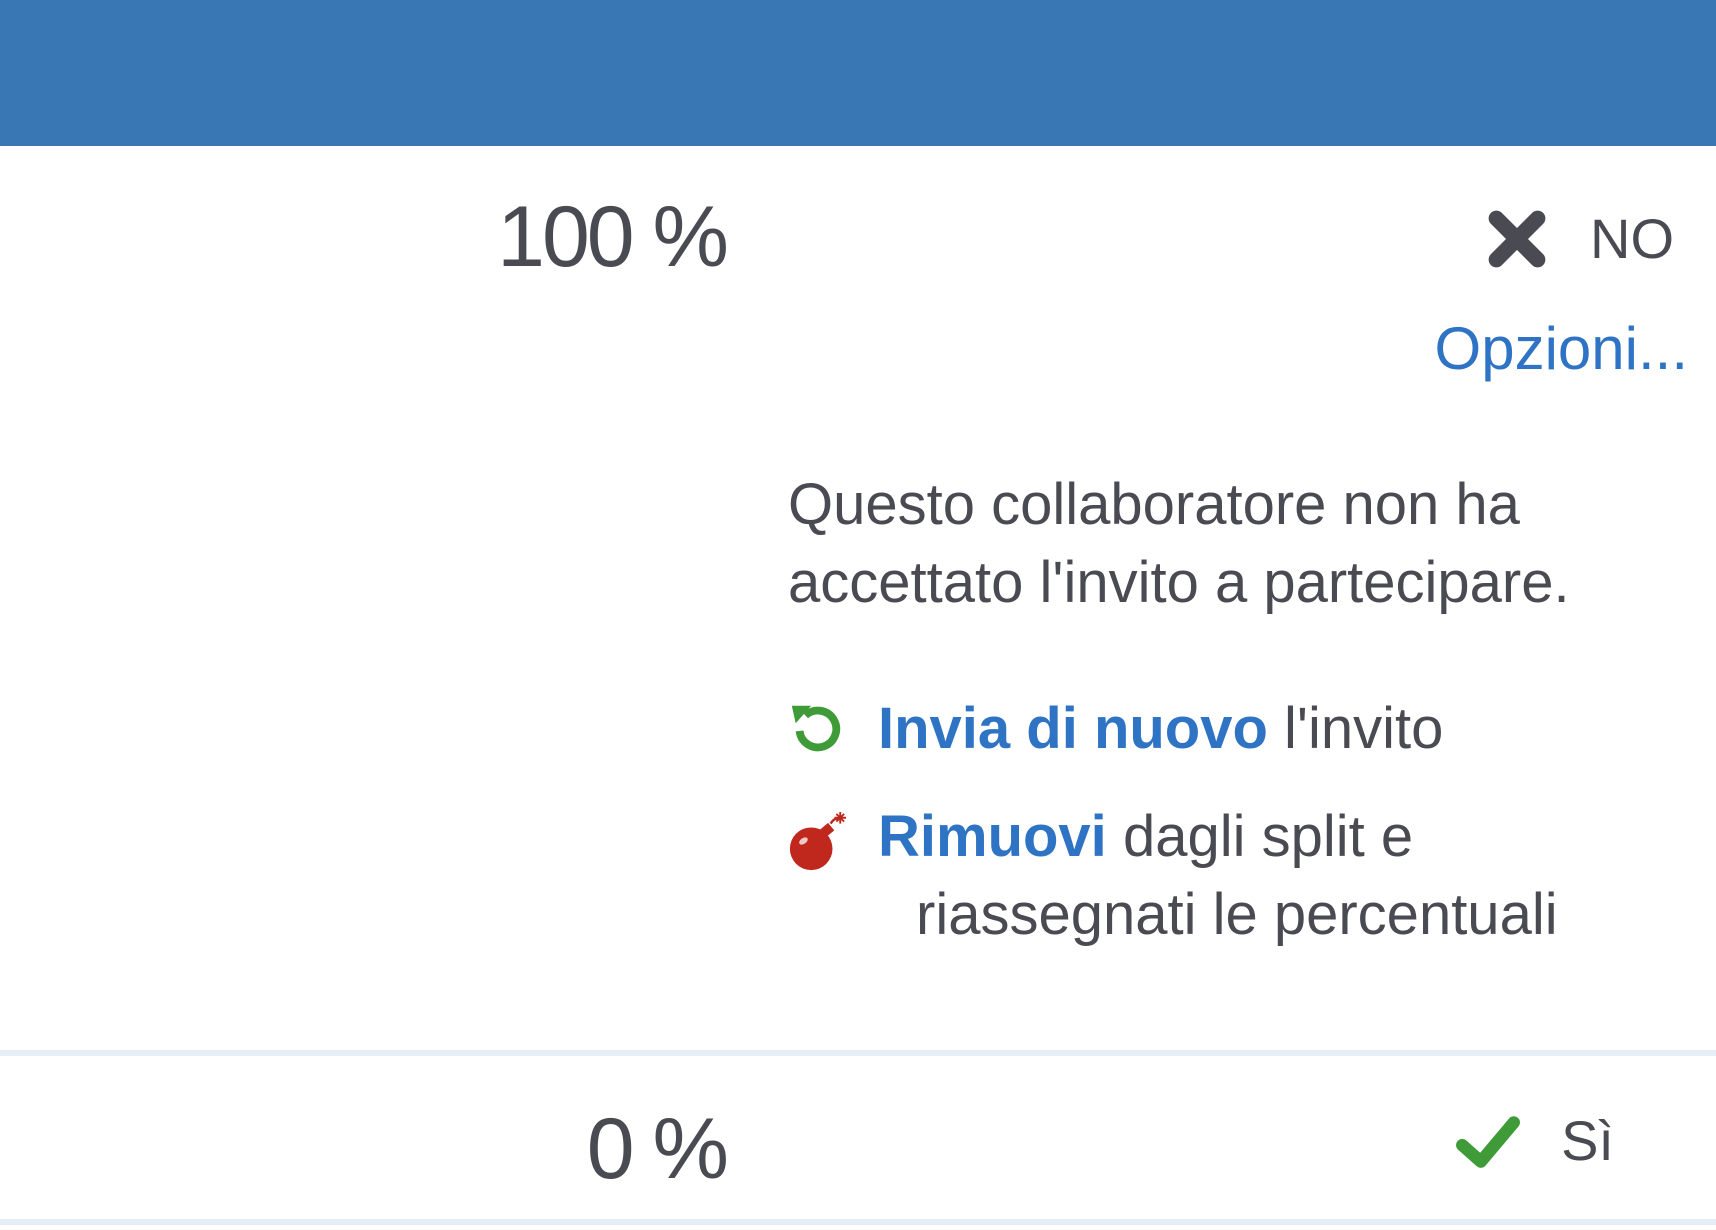  What do you see at coordinates (613, 237) in the screenshot?
I see `percentage-value: 100 %` at bounding box center [613, 237].